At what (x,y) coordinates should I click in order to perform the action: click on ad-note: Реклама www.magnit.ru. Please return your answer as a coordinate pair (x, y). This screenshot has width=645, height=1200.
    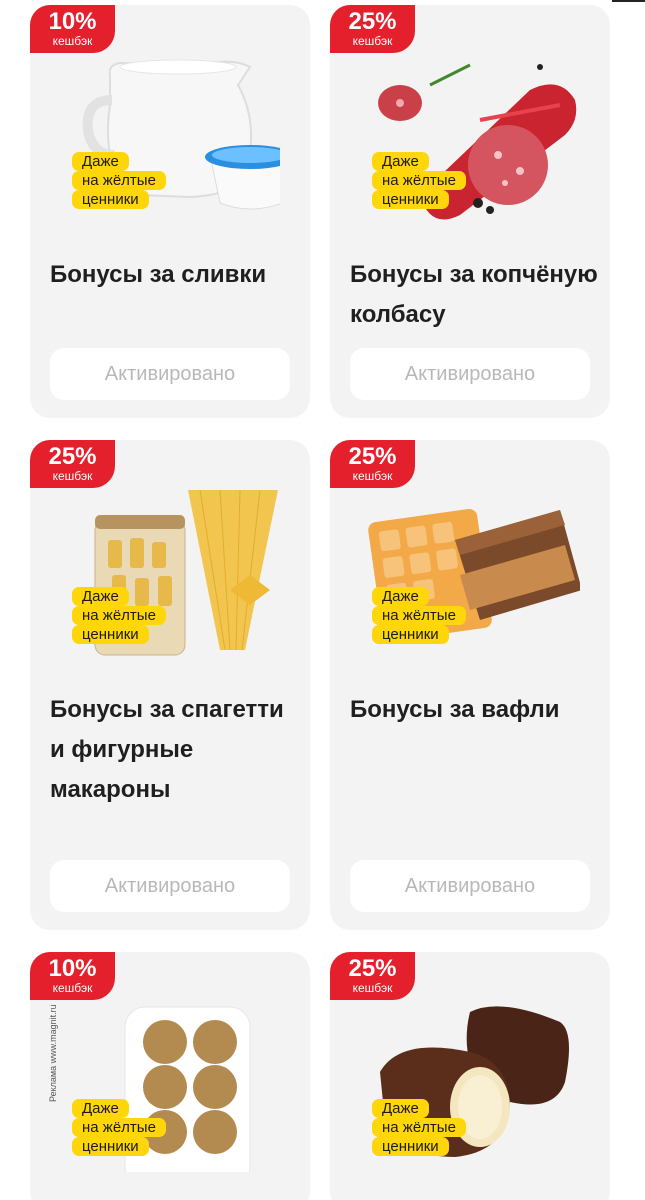
    Looking at the image, I should click on (53, 1053).